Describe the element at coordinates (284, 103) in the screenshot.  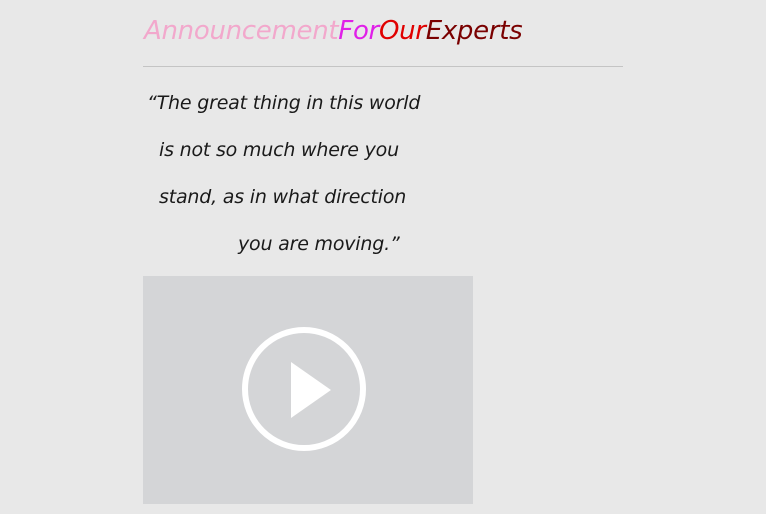
I see `quote-line: “The great thing in this world` at that location.